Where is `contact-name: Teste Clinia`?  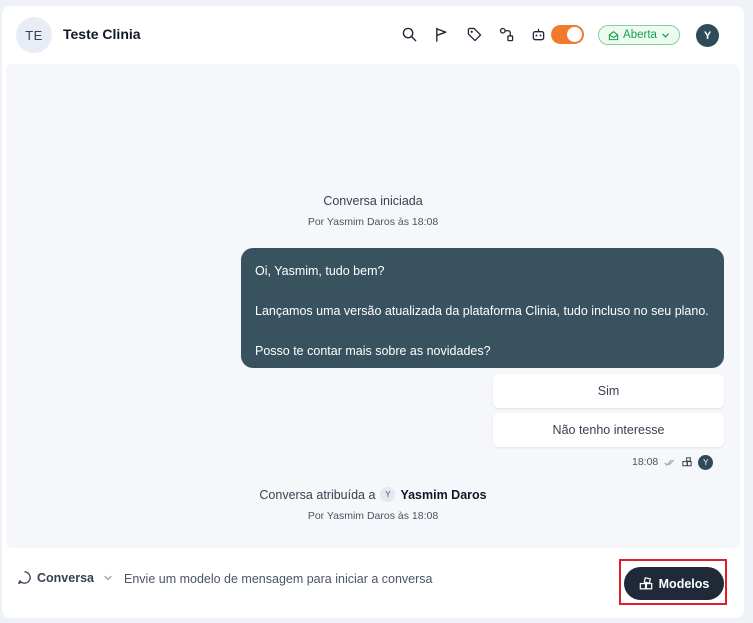 contact-name: Teste Clinia is located at coordinates (102, 34).